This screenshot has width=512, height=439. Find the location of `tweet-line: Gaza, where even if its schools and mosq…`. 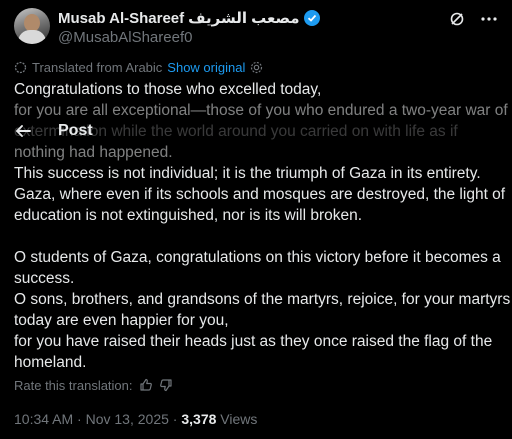

tweet-line: Gaza, where even if its schools and mosq… is located at coordinates (260, 194).